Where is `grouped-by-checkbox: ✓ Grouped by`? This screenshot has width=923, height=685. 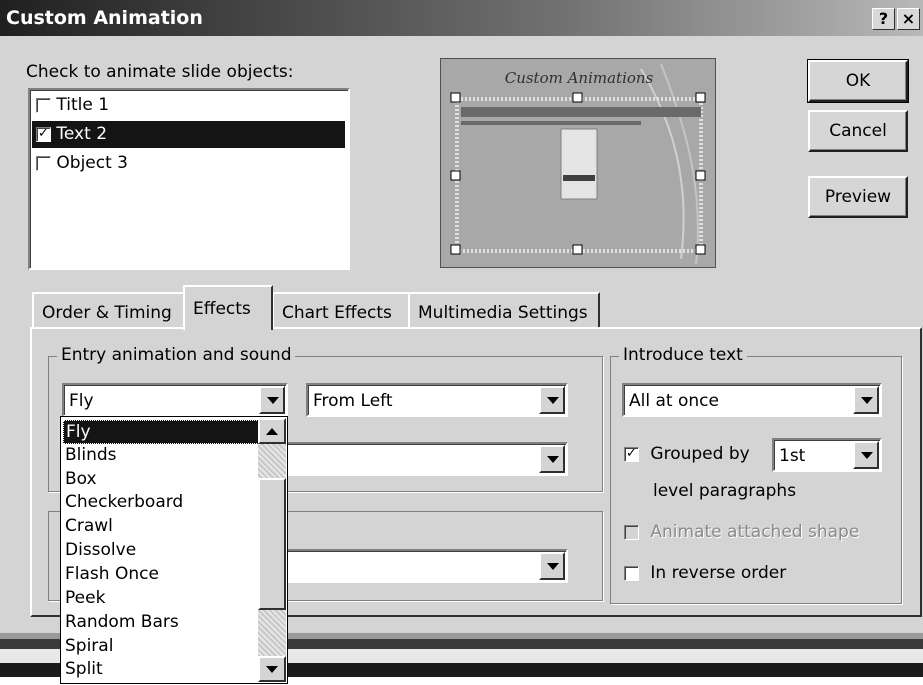
grouped-by-checkbox: ✓ Grouped by is located at coordinates (687, 454).